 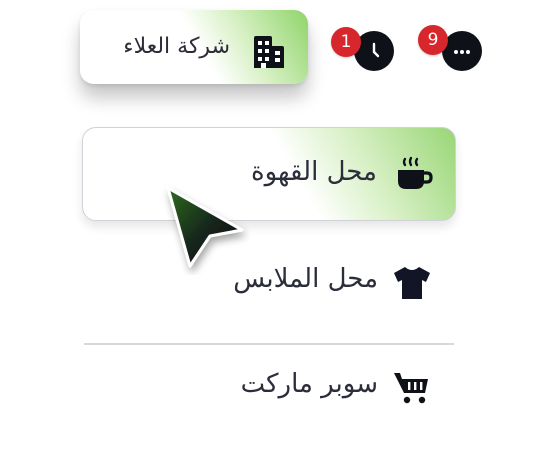 I want to click on tshirt-icon, so click(x=412, y=283).